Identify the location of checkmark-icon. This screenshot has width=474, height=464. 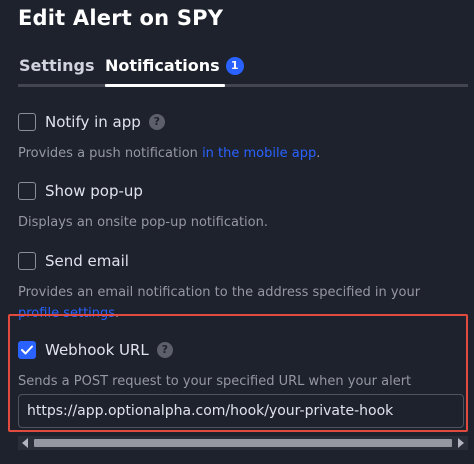
(27, 350).